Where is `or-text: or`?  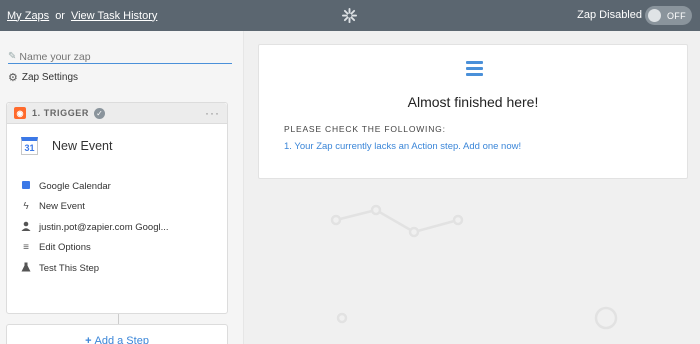 or-text: or is located at coordinates (60, 15).